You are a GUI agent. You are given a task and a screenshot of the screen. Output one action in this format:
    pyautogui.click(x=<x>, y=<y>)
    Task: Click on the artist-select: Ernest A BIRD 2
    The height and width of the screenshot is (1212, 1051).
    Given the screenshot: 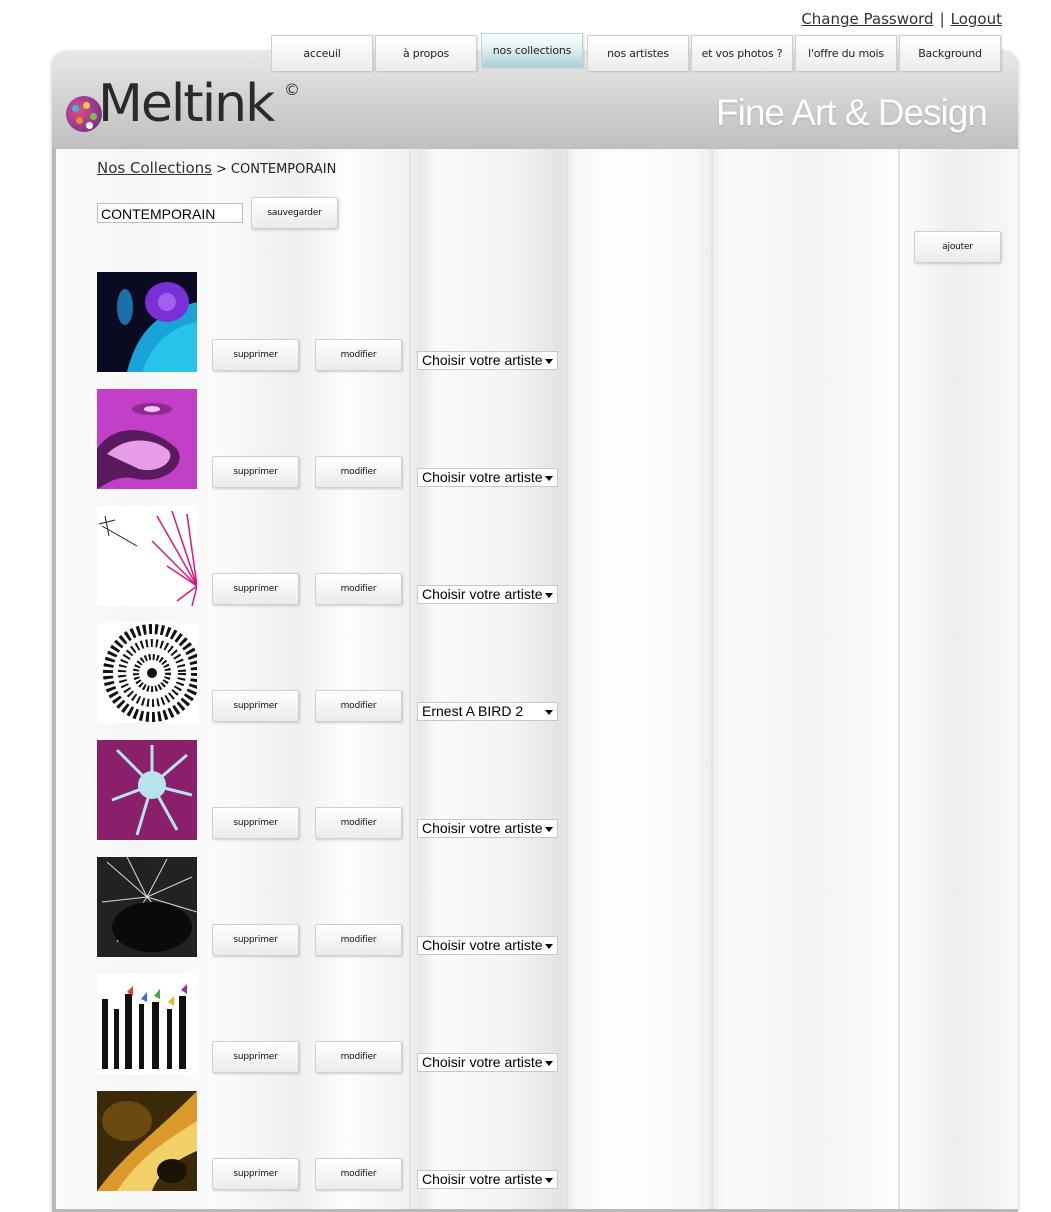 What is the action you would take?
    pyautogui.click(x=487, y=711)
    